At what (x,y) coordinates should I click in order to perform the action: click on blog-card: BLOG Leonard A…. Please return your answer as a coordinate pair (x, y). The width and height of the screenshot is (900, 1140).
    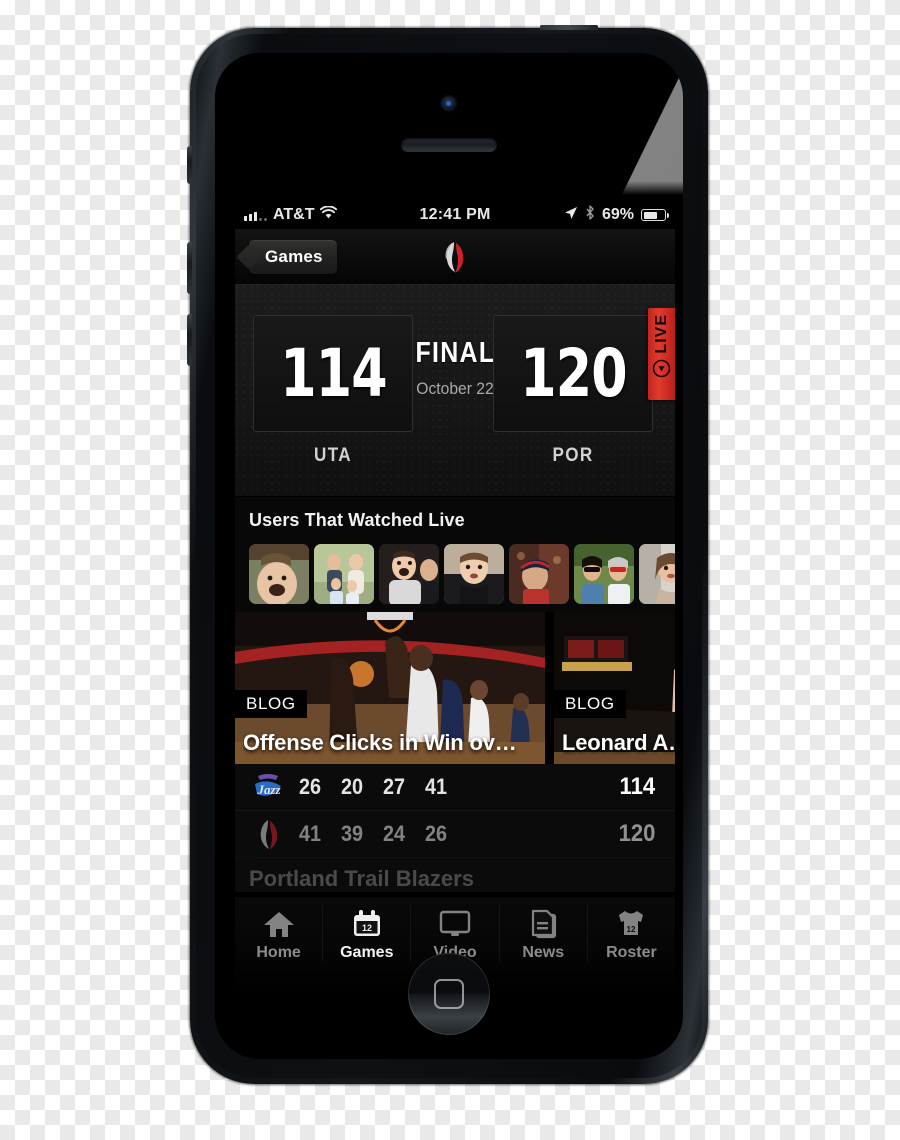
    Looking at the image, I should click on (614, 688).